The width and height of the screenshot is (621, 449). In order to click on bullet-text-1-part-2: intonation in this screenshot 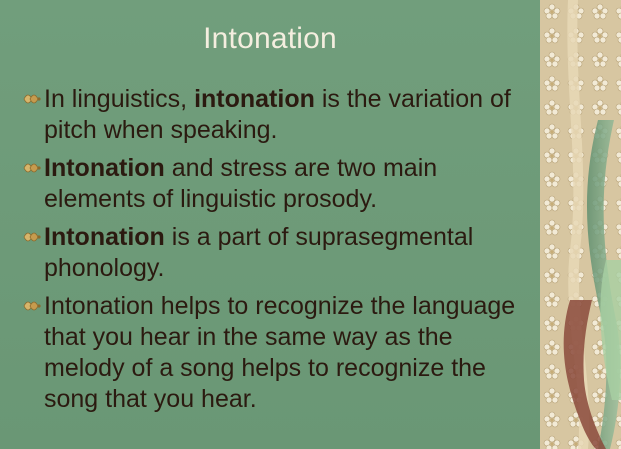, I will do `click(254, 99)`.